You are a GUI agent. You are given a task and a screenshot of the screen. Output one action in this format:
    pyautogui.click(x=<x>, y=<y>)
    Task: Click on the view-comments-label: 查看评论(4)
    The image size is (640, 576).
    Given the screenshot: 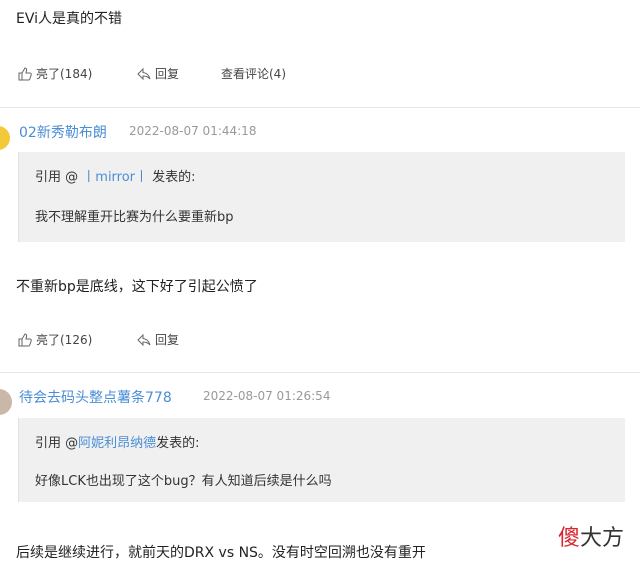 What is the action you would take?
    pyautogui.click(x=253, y=74)
    